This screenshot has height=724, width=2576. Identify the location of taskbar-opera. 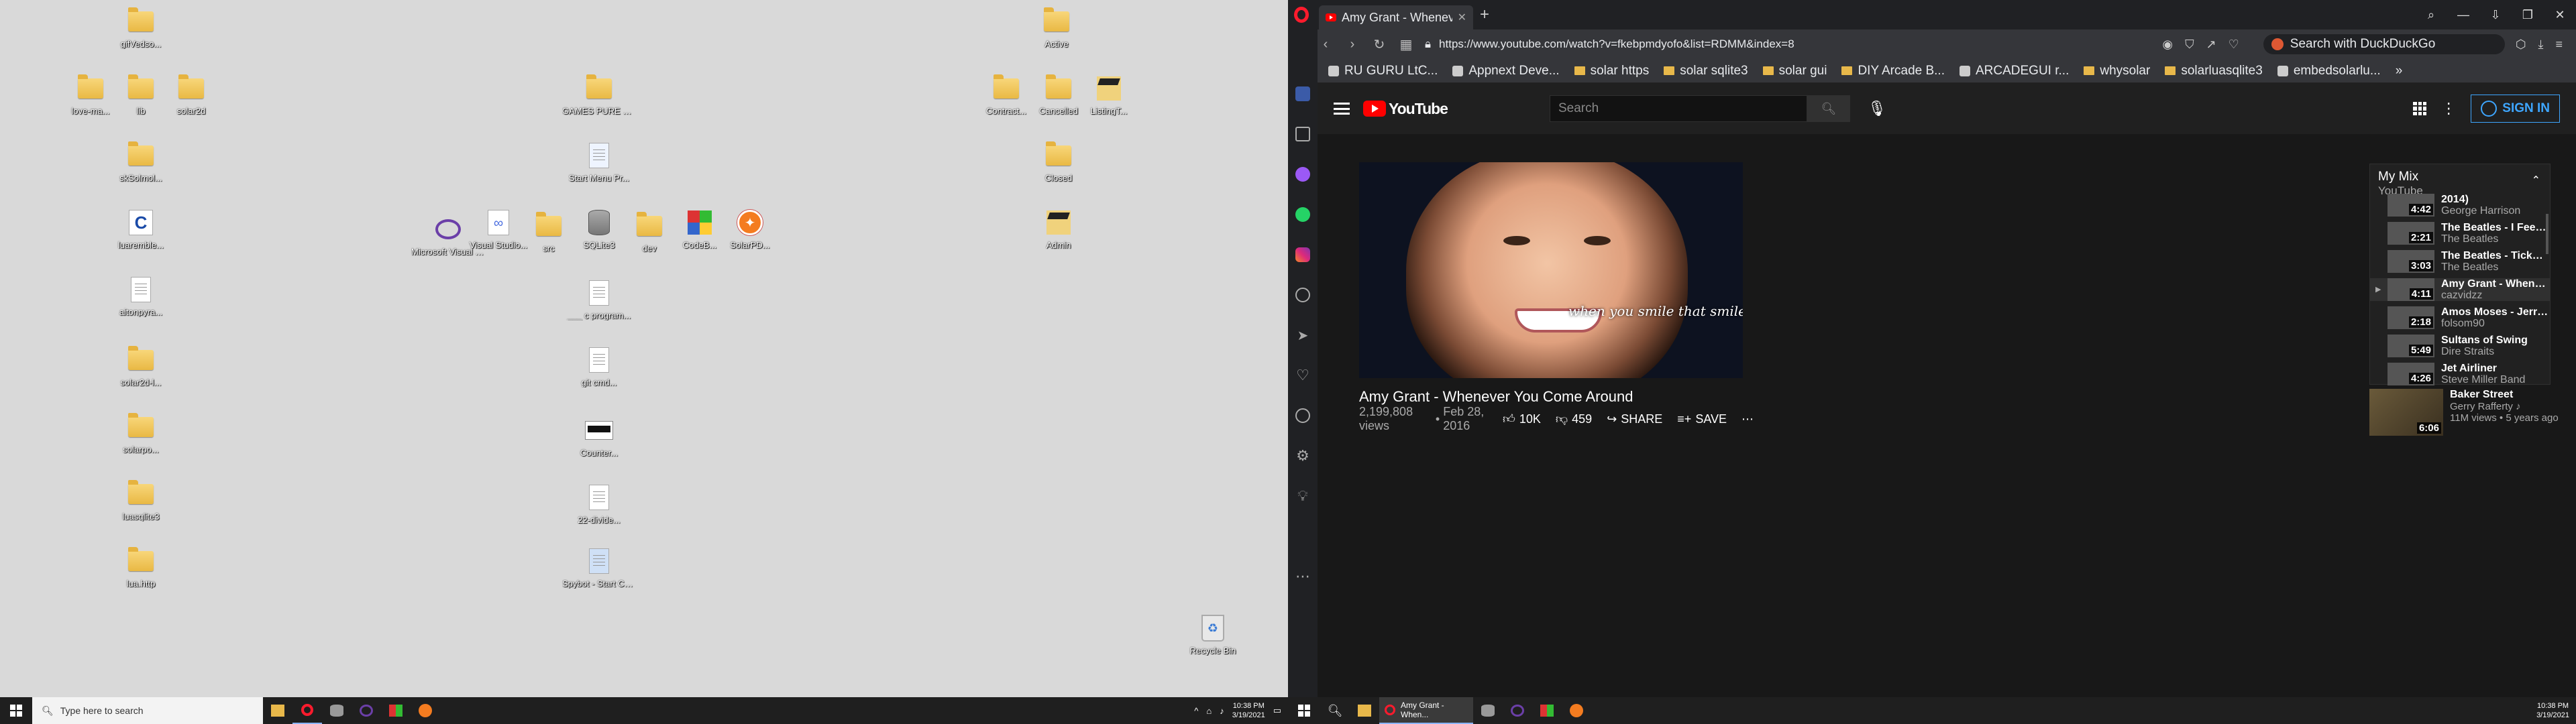
(307, 710).